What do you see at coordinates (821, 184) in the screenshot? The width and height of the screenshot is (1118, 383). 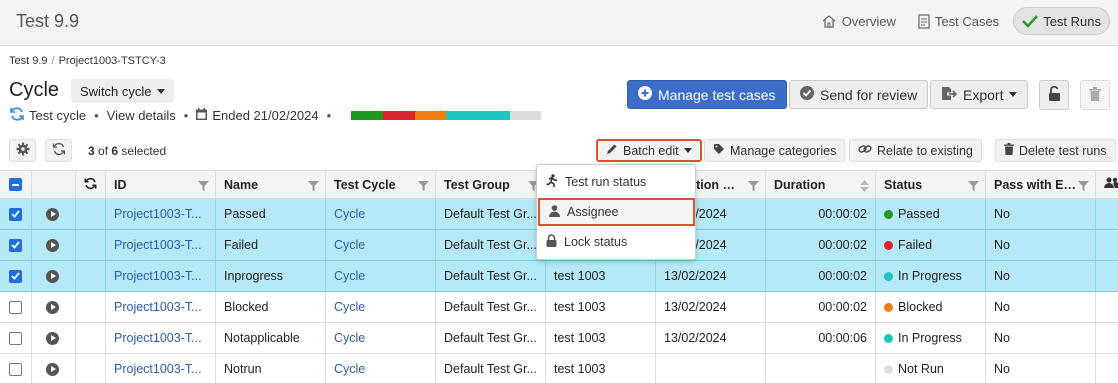 I see `column-header-duration: Duration` at bounding box center [821, 184].